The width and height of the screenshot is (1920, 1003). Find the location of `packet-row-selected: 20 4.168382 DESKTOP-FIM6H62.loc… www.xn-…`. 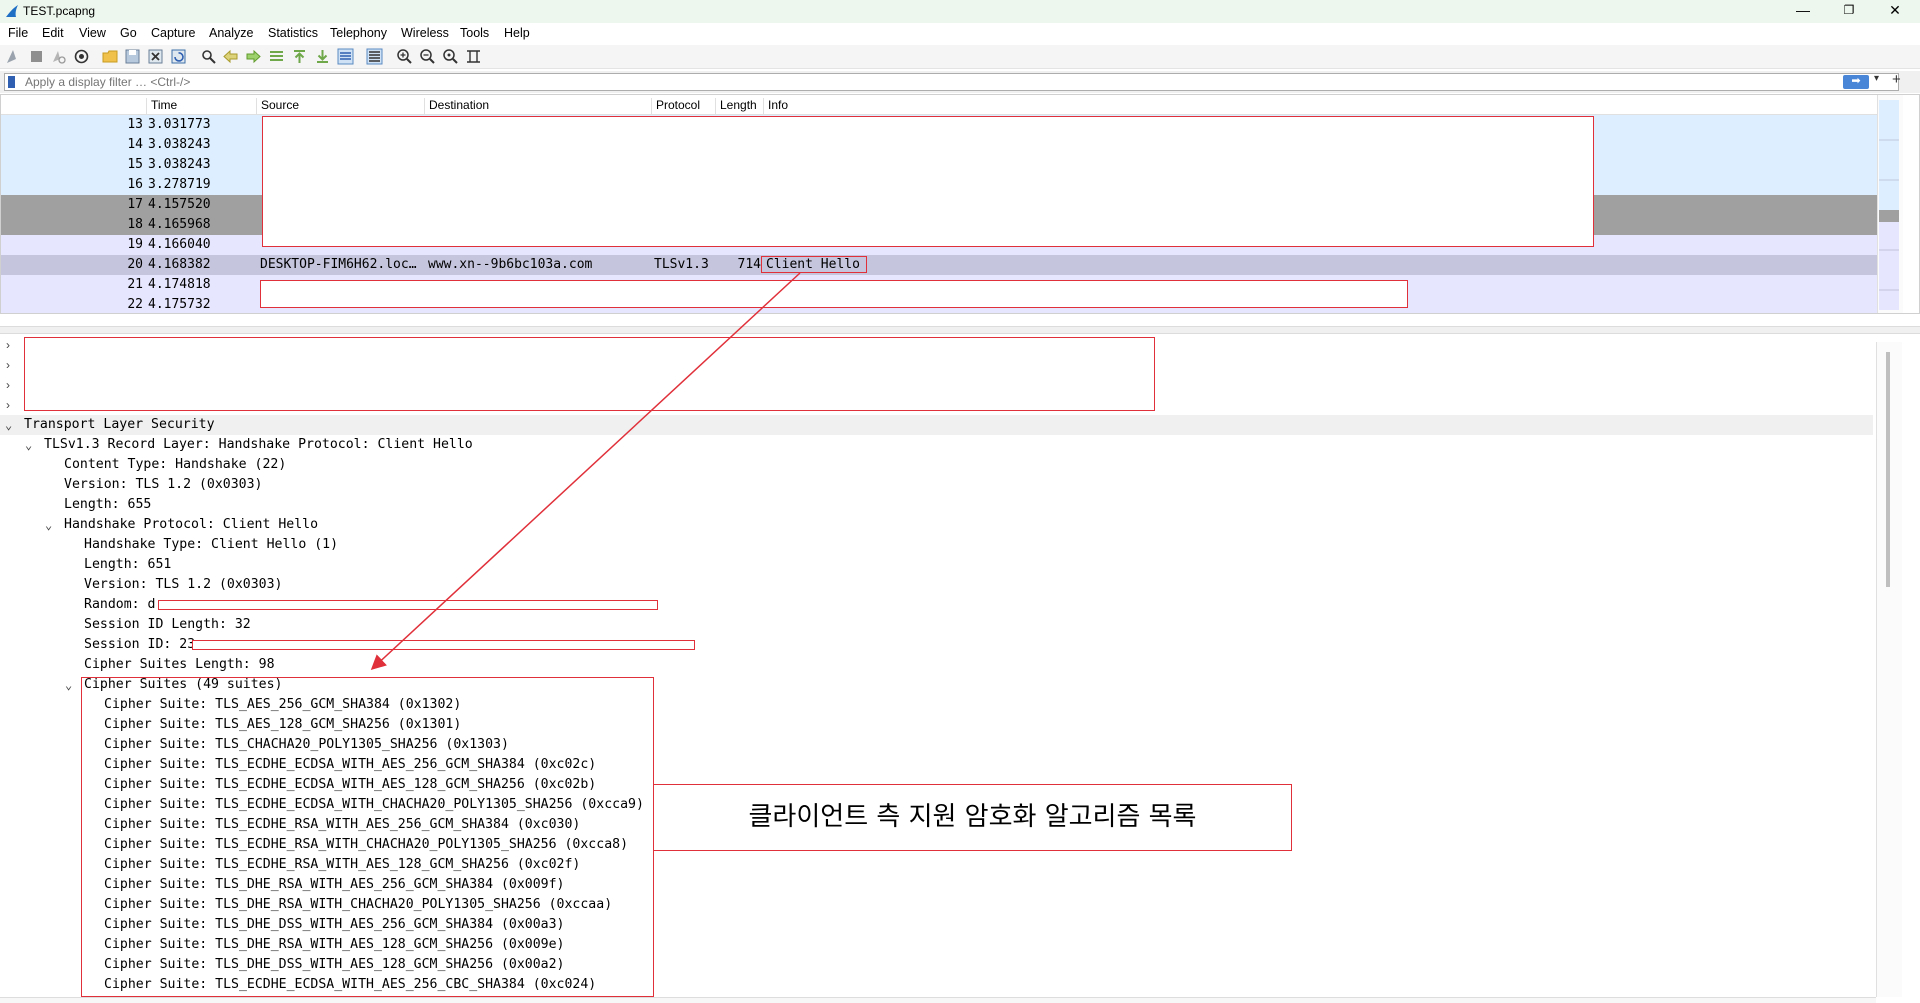

packet-row-selected: 20 4.168382 DESKTOP-FIM6H62.loc… www.xn-… is located at coordinates (939, 265).